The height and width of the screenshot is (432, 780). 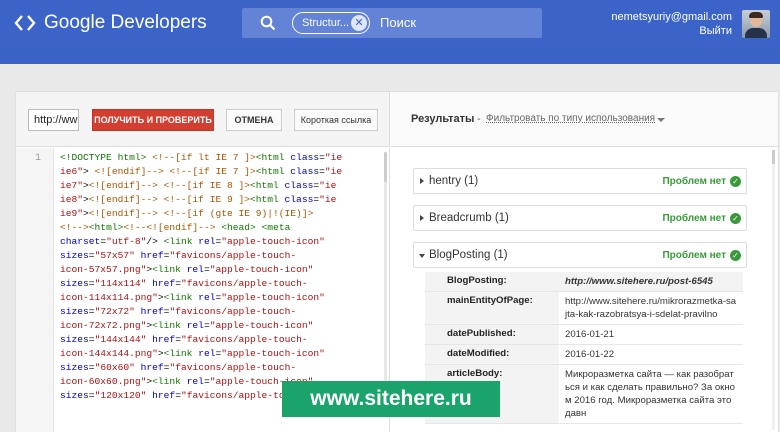 What do you see at coordinates (580, 218) in the screenshot?
I see `result-item-breadcrumb: Breadcrumb (1) Проблем нет ✓` at bounding box center [580, 218].